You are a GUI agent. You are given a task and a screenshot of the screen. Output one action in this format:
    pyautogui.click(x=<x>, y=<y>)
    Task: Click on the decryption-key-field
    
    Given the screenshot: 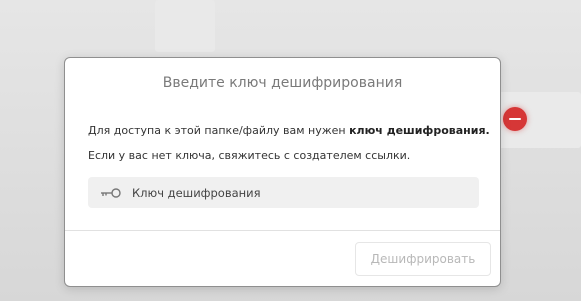 What is the action you would take?
    pyautogui.click(x=283, y=192)
    